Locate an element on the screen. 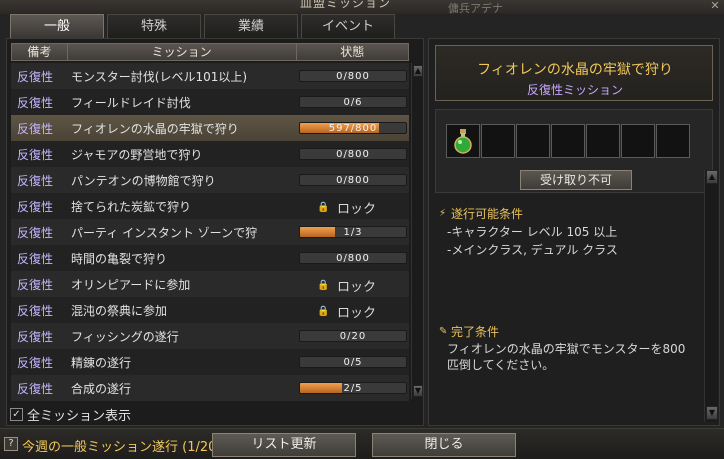 The width and height of the screenshot is (724, 459). bottom-bar: ? 今週の一般ミッション遂行 (1/20) リスト更新 閉じる is located at coordinates (362, 443).